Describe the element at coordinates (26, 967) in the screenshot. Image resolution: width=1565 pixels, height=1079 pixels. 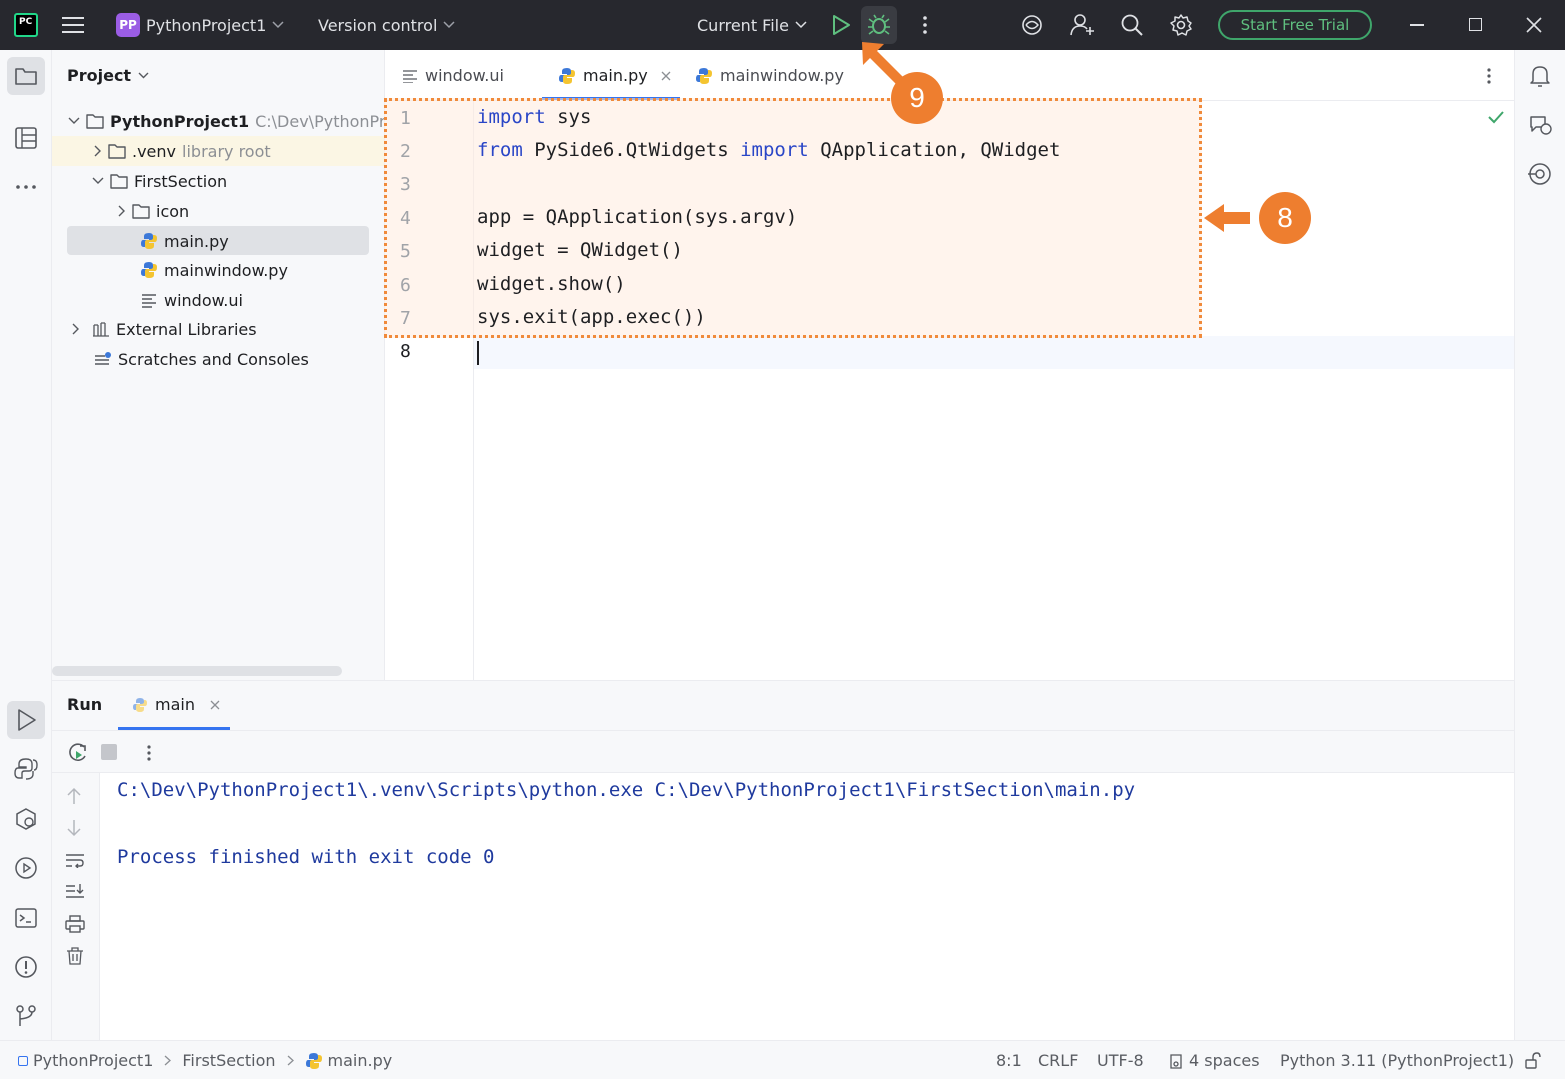
I see `problems-icon` at that location.